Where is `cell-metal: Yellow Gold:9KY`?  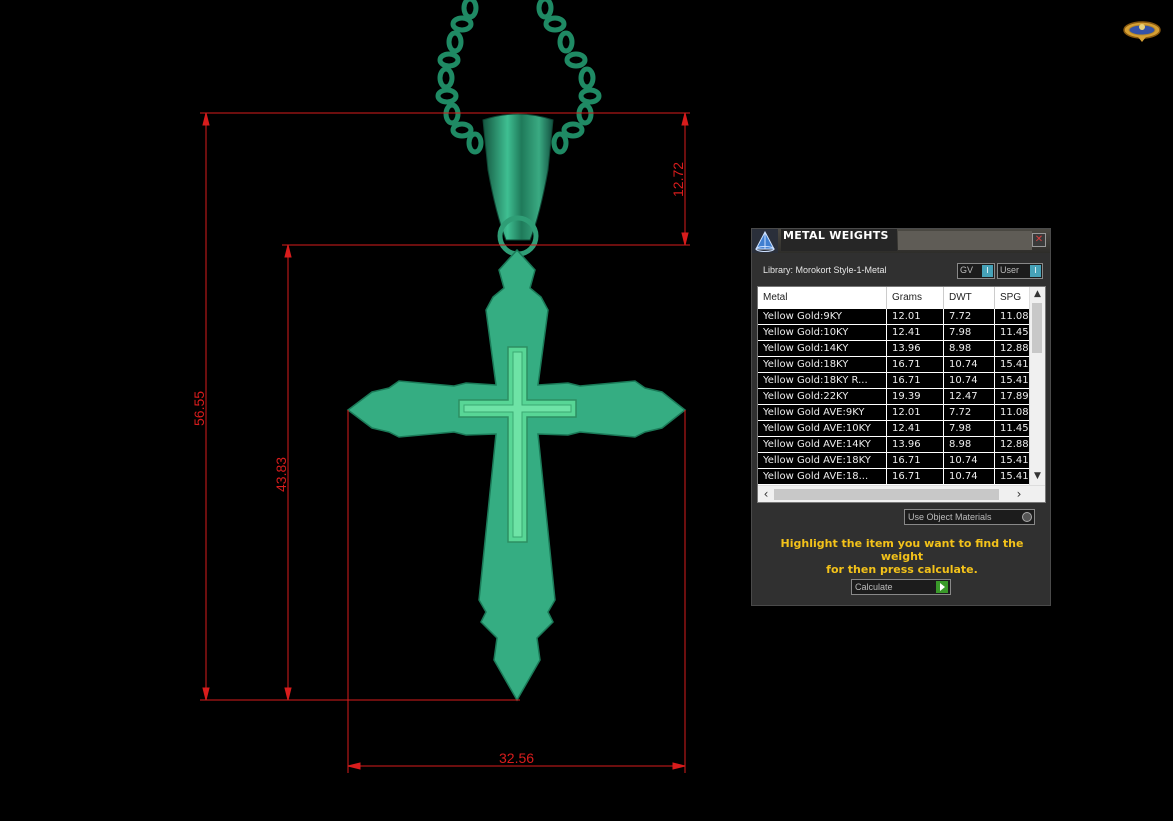 cell-metal: Yellow Gold:9KY is located at coordinates (822, 316).